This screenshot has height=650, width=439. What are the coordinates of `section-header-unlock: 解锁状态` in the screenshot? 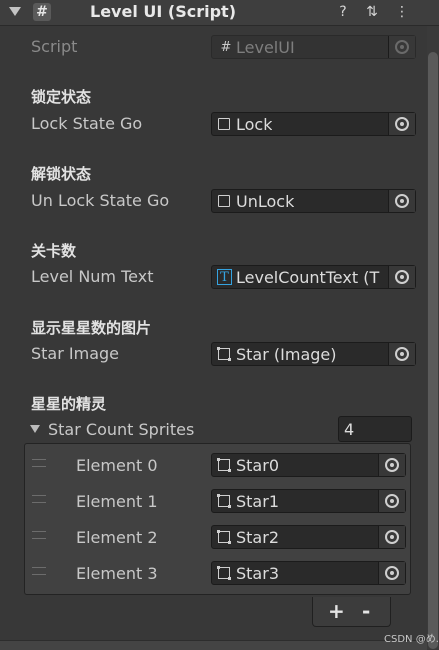 It's located at (61, 174).